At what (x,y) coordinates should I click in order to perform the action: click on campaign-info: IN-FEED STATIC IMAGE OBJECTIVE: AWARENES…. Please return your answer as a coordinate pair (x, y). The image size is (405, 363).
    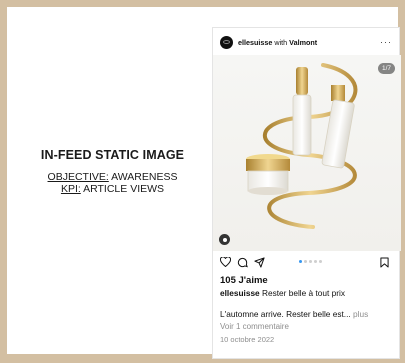
    Looking at the image, I should click on (112, 171).